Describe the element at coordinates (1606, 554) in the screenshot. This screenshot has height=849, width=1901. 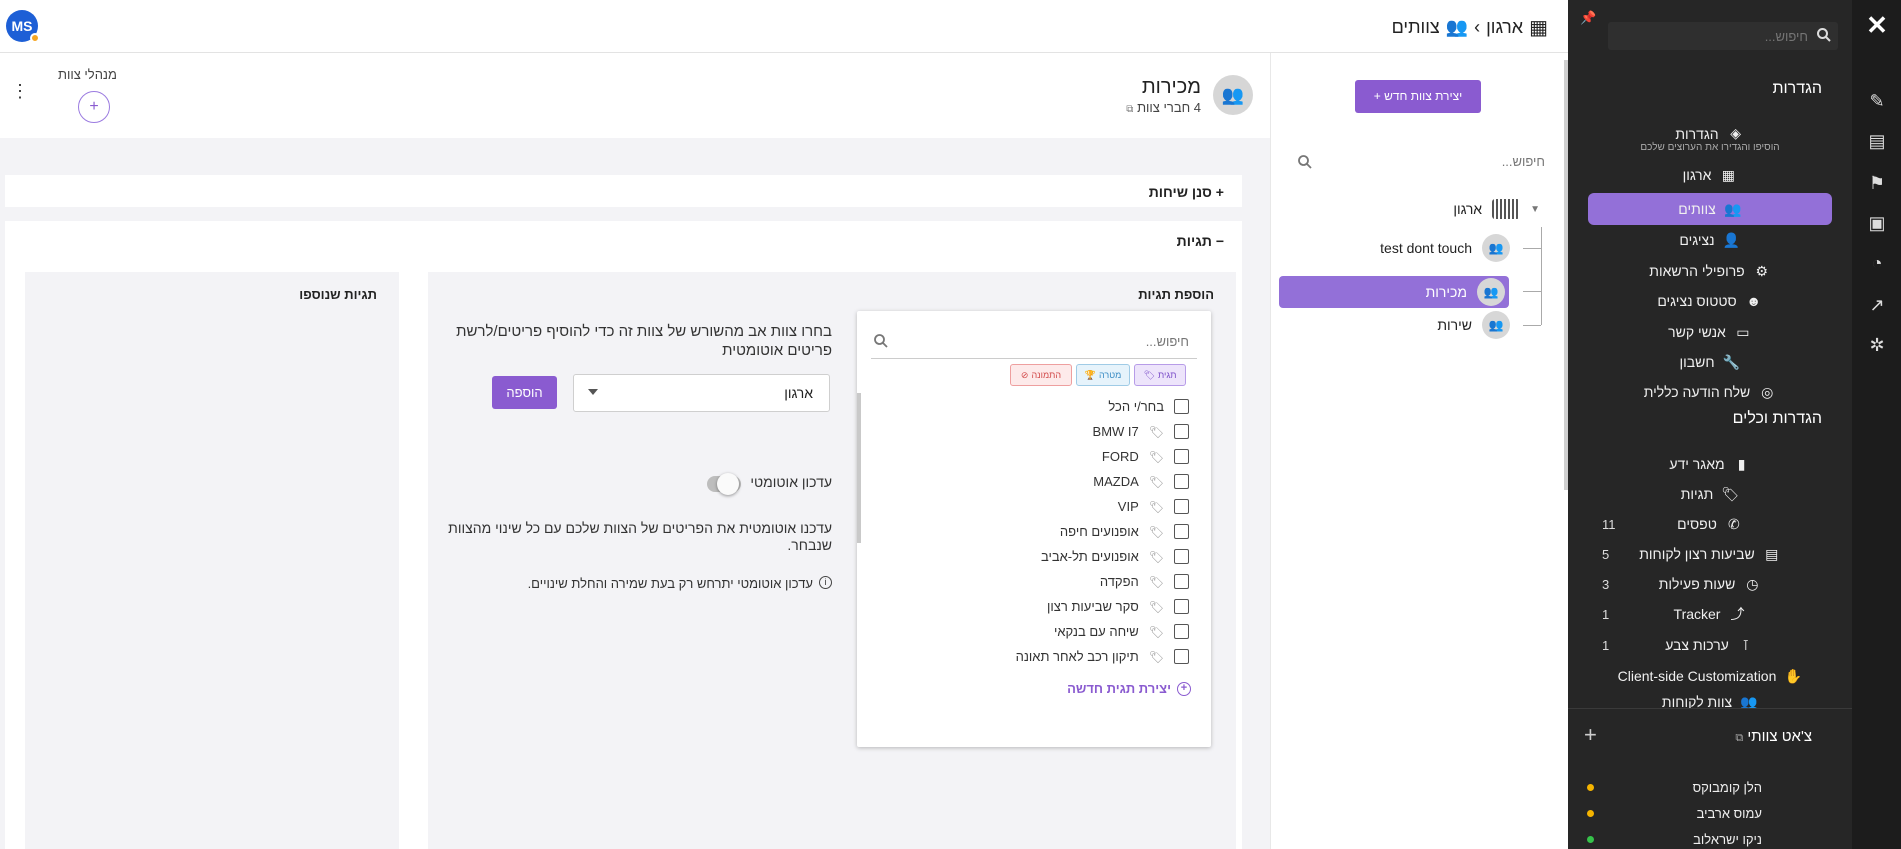
I see `count-badge: 5` at that location.